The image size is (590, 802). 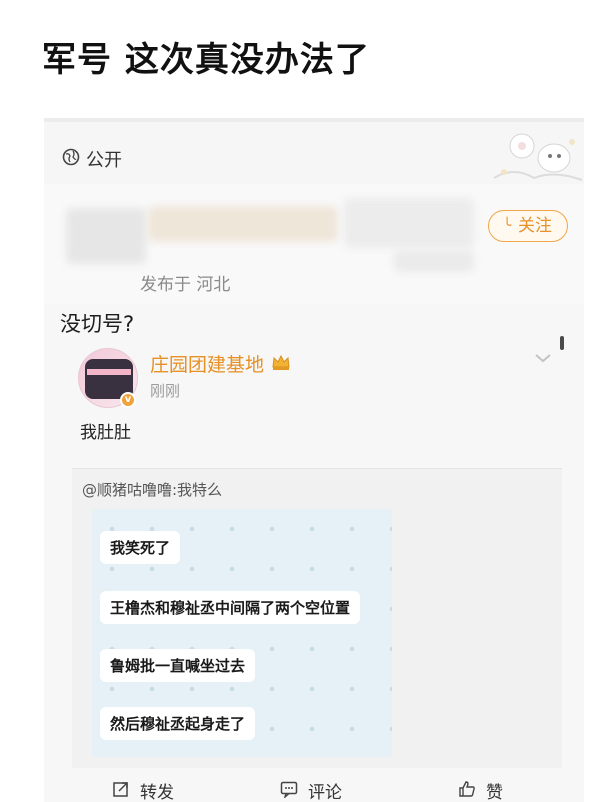 I want to click on author-row-blurred, so click(x=314, y=244).